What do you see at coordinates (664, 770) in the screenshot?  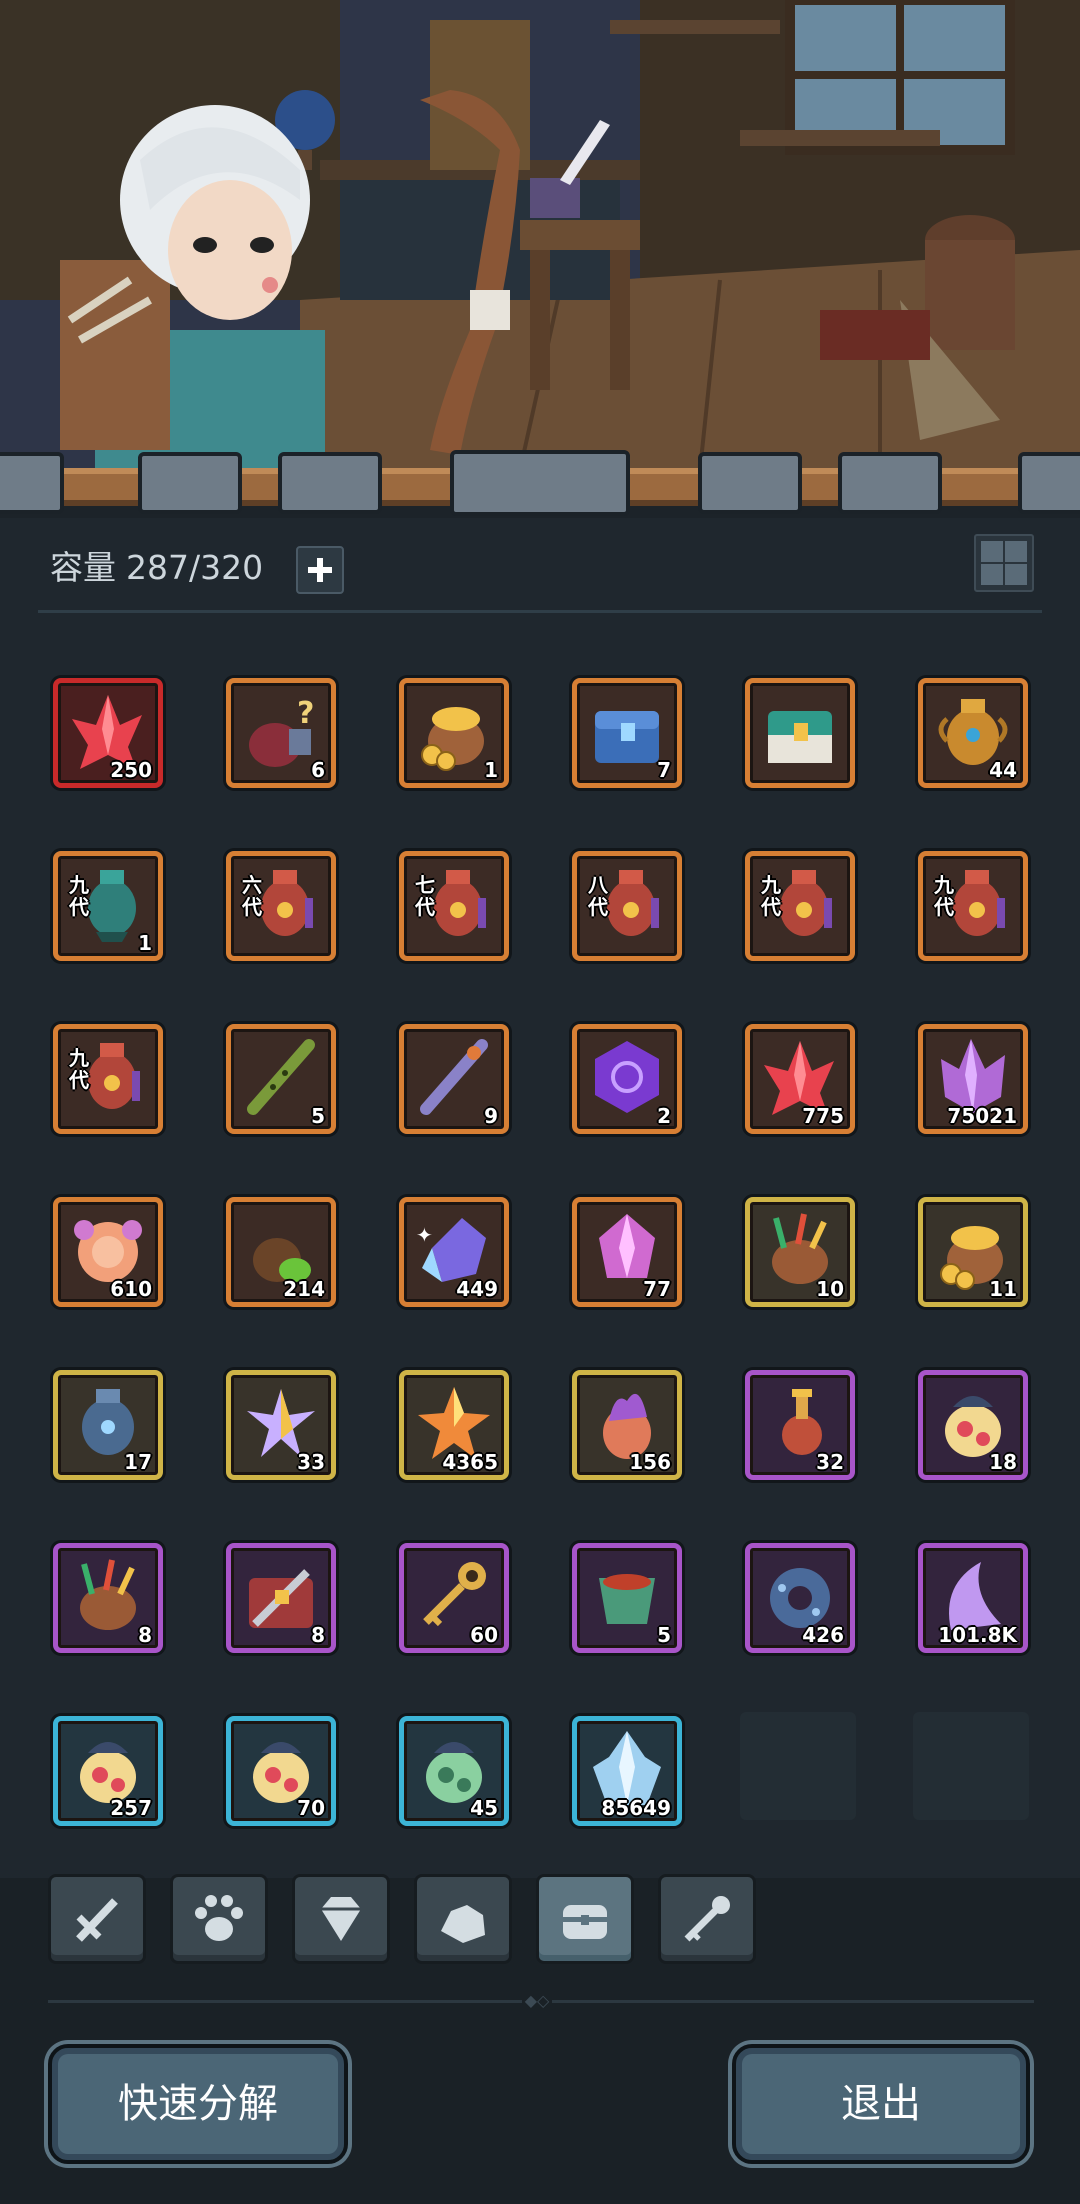 I see `item-quantity: 7` at bounding box center [664, 770].